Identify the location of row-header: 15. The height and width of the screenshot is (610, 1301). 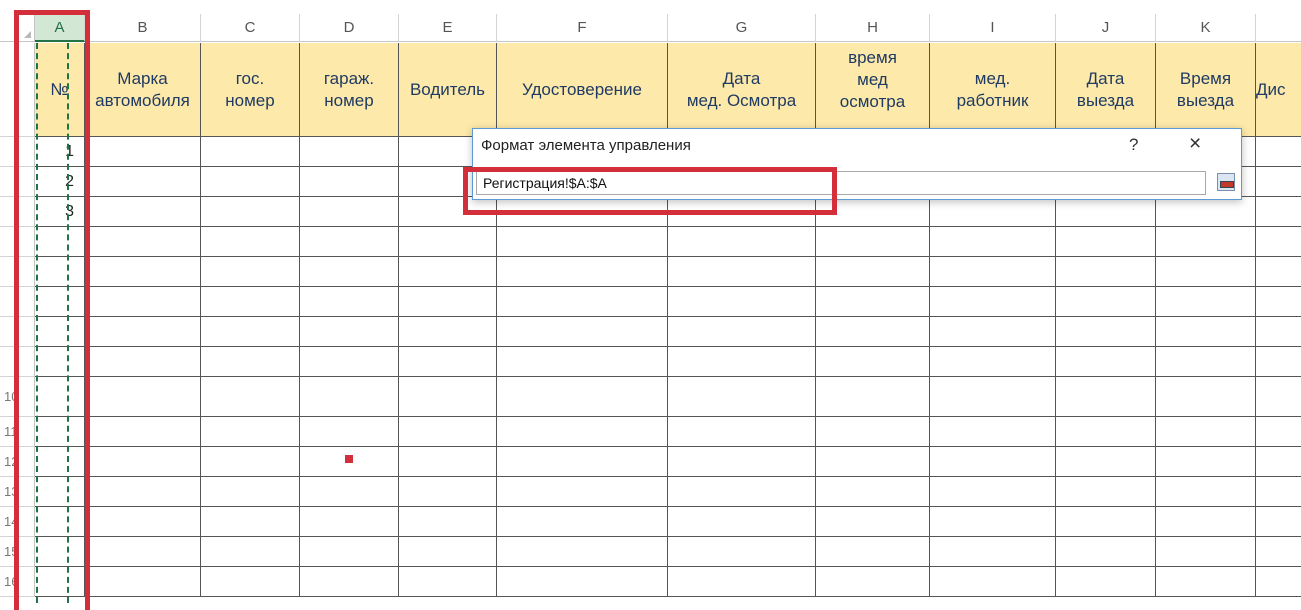
(17, 552).